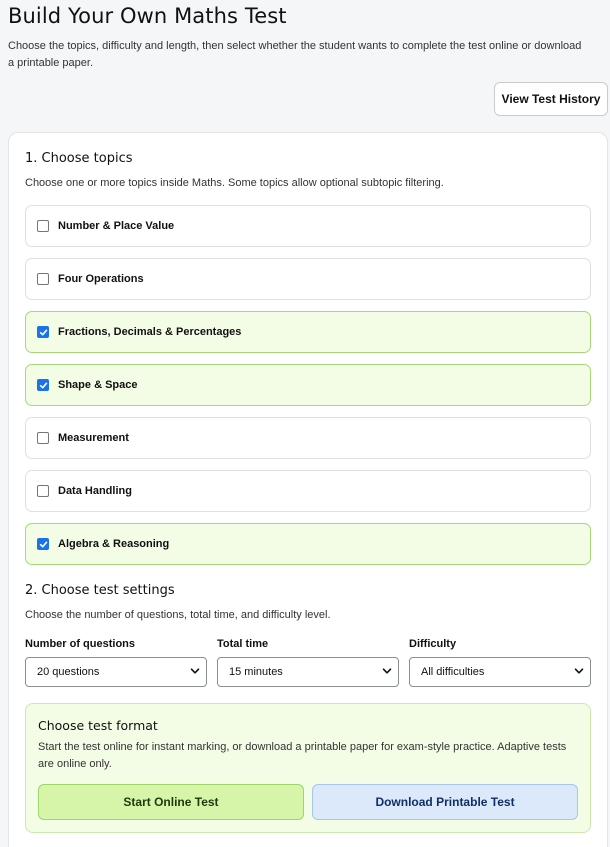  Describe the element at coordinates (308, 491) in the screenshot. I see `topic-item-data-handling: Data Handling` at that location.